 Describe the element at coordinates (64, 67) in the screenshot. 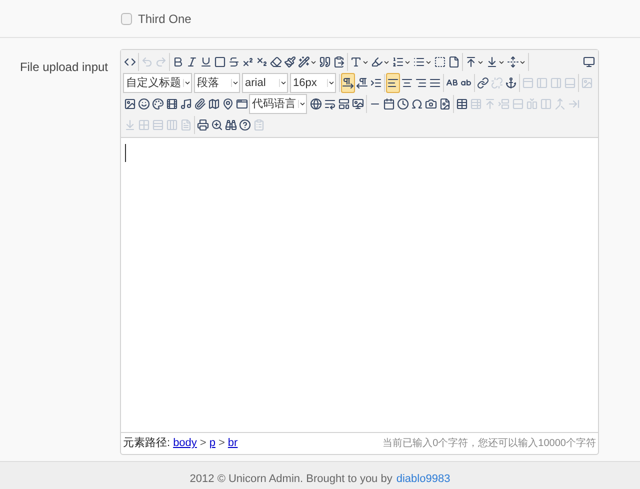

I see `field-label: File upload input` at that location.